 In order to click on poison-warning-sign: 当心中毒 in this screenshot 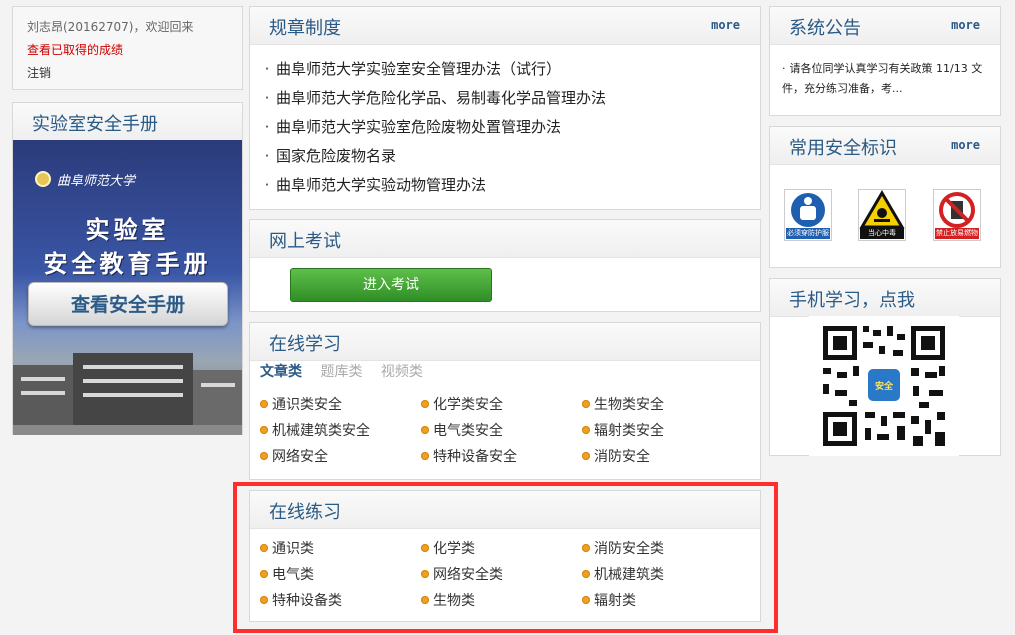, I will do `click(882, 215)`.